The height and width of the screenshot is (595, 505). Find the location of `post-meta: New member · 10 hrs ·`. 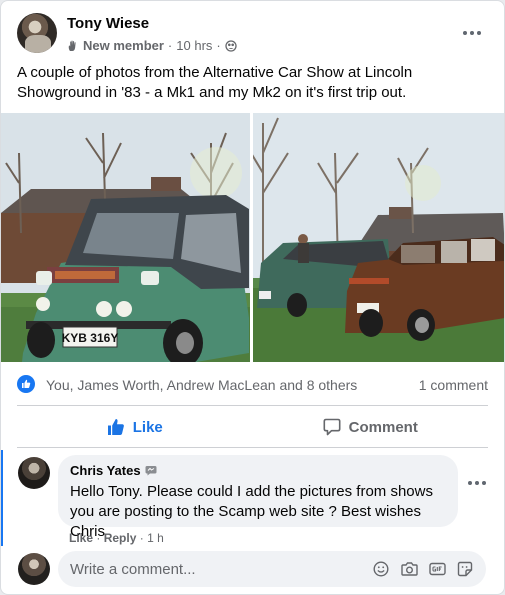

post-meta: New member · 10 hrs · is located at coordinates (152, 45).